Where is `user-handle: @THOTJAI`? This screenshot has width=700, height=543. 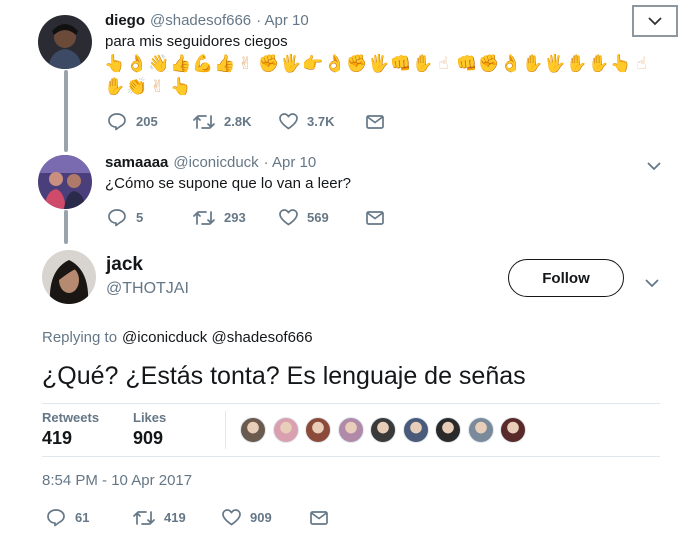 user-handle: @THOTJAI is located at coordinates (147, 289).